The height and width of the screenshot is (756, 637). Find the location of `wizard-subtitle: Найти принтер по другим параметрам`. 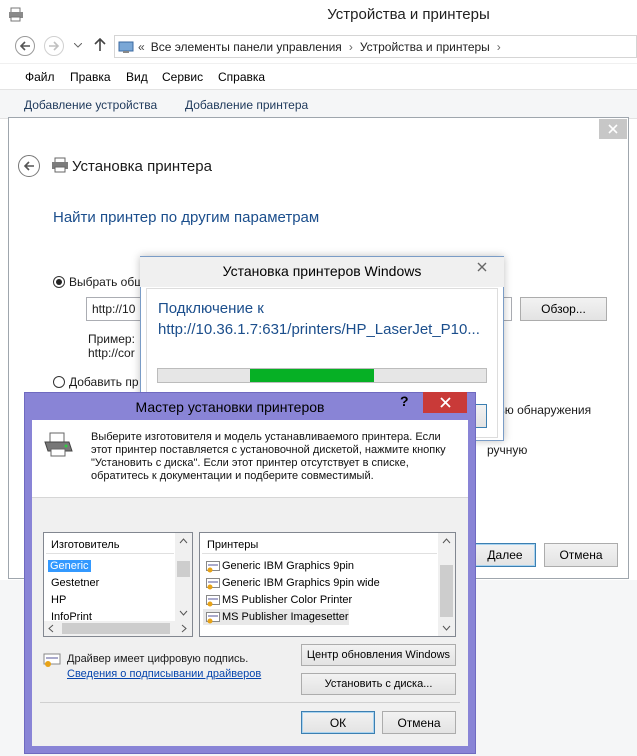

wizard-subtitle: Найти принтер по другим параметрам is located at coordinates (186, 217).